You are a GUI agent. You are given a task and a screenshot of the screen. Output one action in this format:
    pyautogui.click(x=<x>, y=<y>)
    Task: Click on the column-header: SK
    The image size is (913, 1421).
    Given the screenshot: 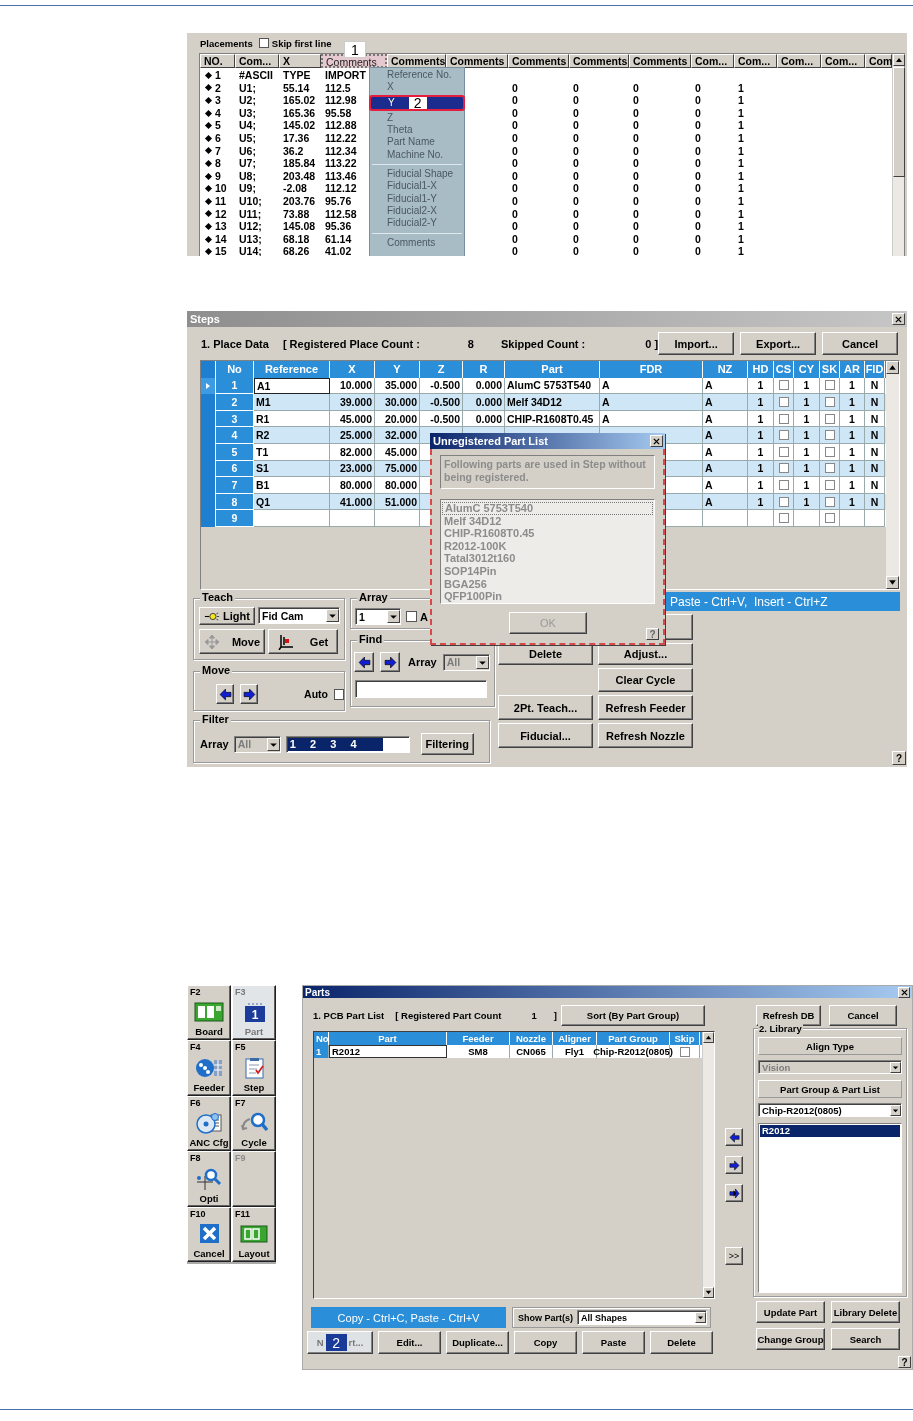 What is the action you would take?
    pyautogui.click(x=830, y=369)
    